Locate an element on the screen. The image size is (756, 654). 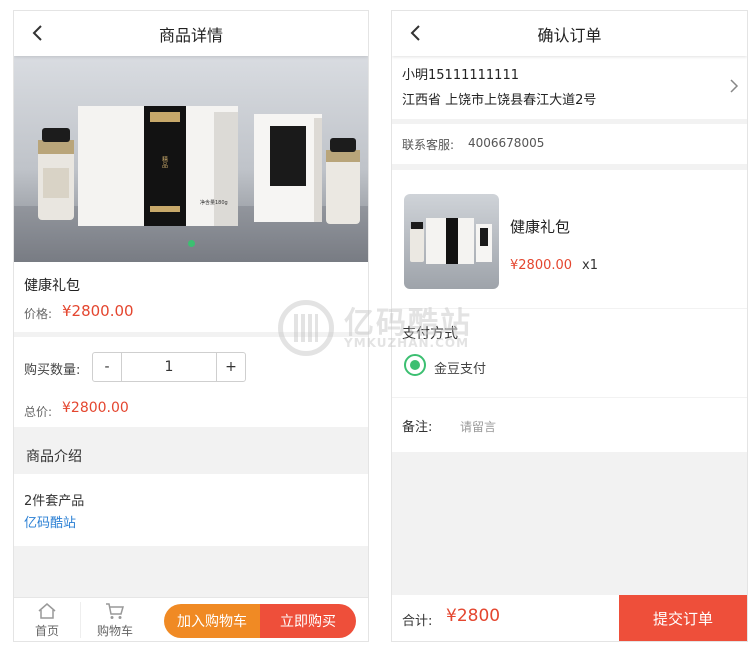
total-value: ¥2800.00 is located at coordinates (95, 408).